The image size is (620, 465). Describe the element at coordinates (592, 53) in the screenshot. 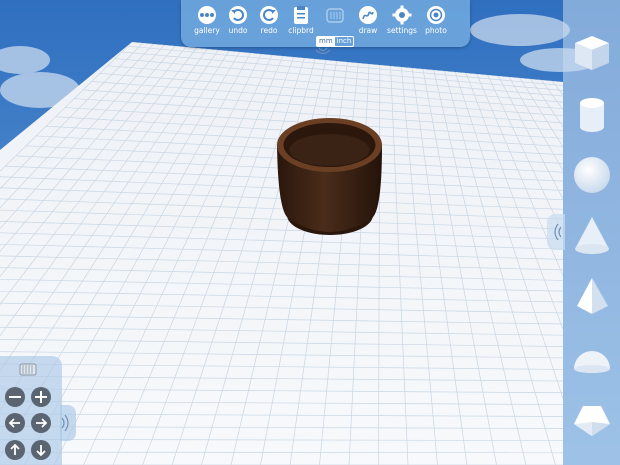

I see `cube-shape-icon` at that location.